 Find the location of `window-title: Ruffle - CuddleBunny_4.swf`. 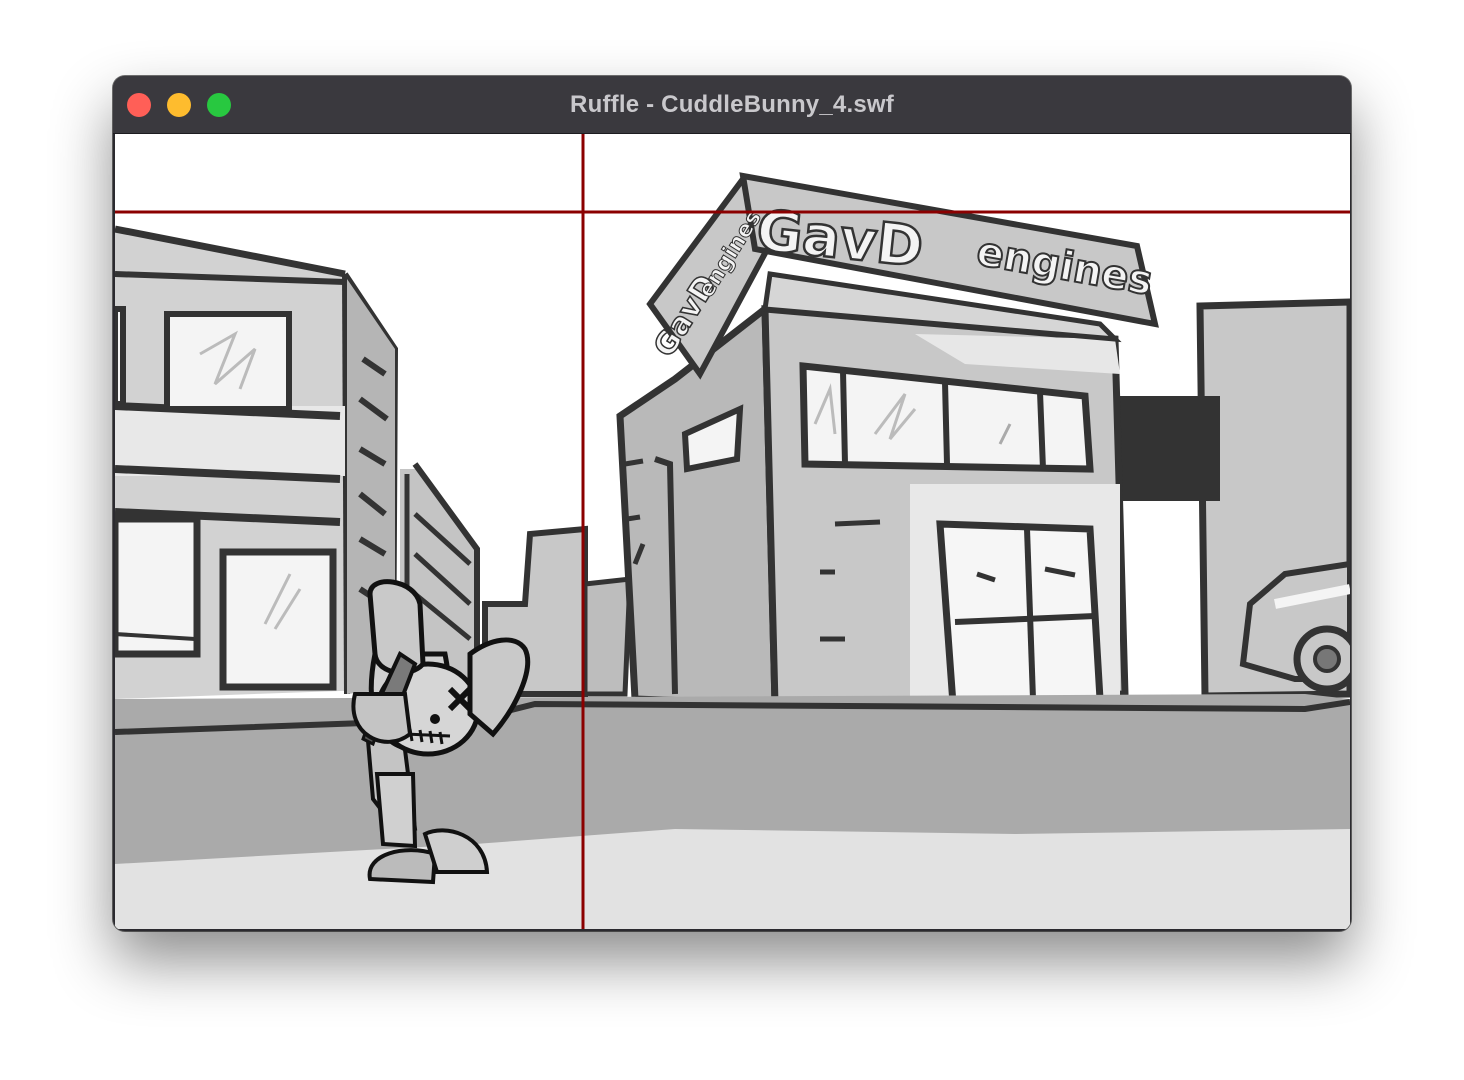

window-title: Ruffle - CuddleBunny_4.swf is located at coordinates (732, 104).